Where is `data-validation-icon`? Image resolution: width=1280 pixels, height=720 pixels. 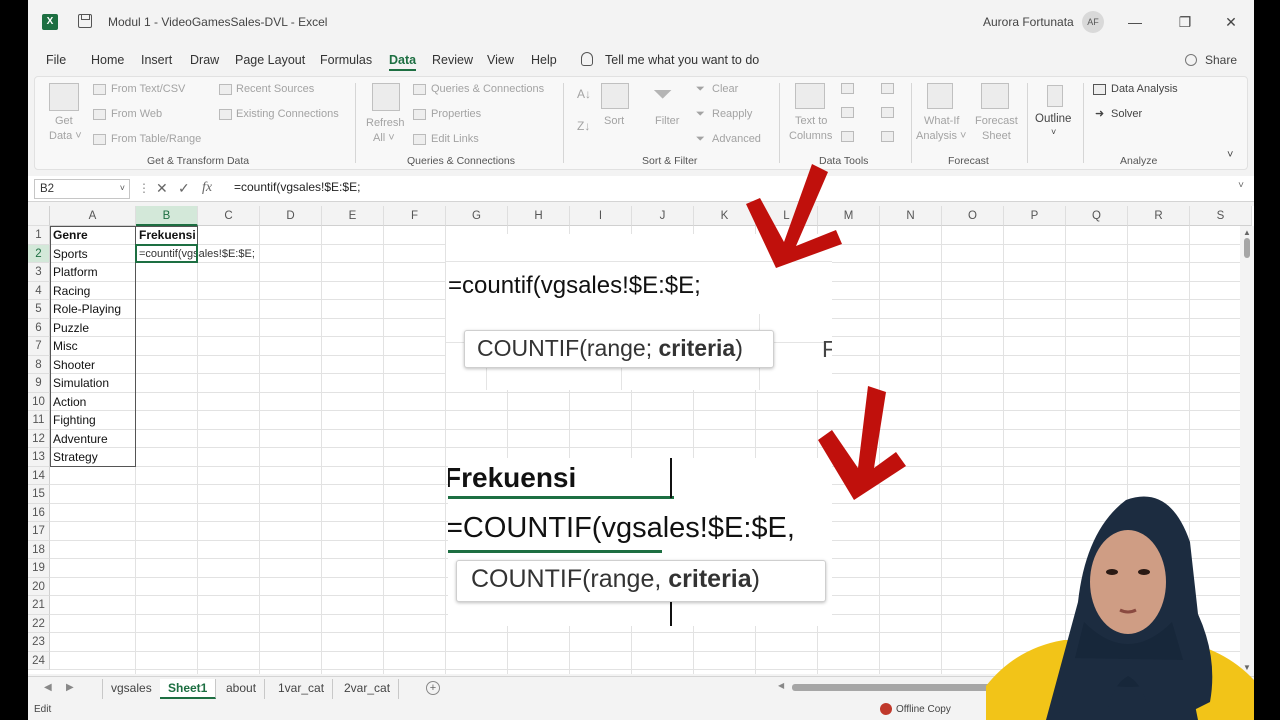 data-validation-icon is located at coordinates (847, 136).